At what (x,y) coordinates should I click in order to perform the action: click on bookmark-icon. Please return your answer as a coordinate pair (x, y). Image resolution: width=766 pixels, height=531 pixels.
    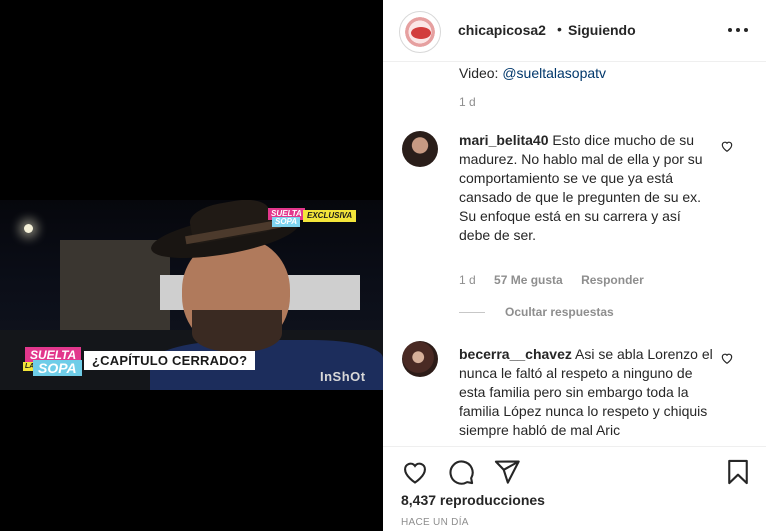
    Looking at the image, I should click on (738, 472).